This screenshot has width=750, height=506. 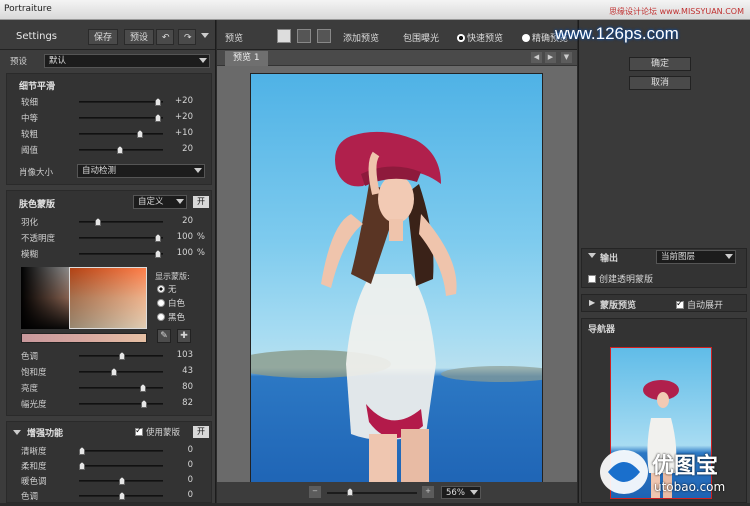 I want to click on menu-arrow-icon, so click(x=205, y=35).